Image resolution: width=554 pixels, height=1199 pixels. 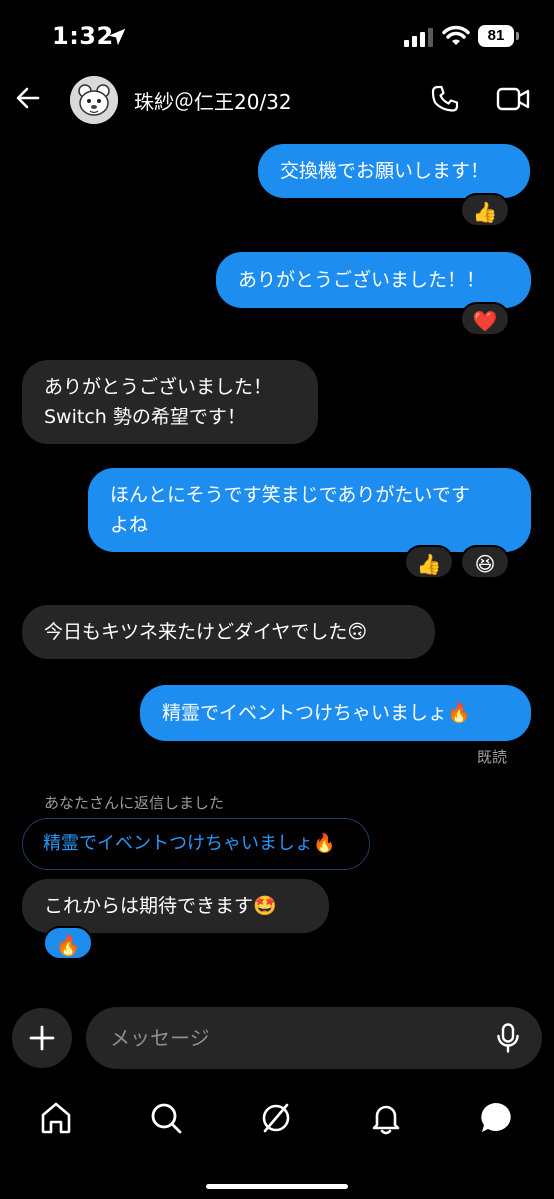 I want to click on message-text-line: ありがとうございました！, so click(x=158, y=387).